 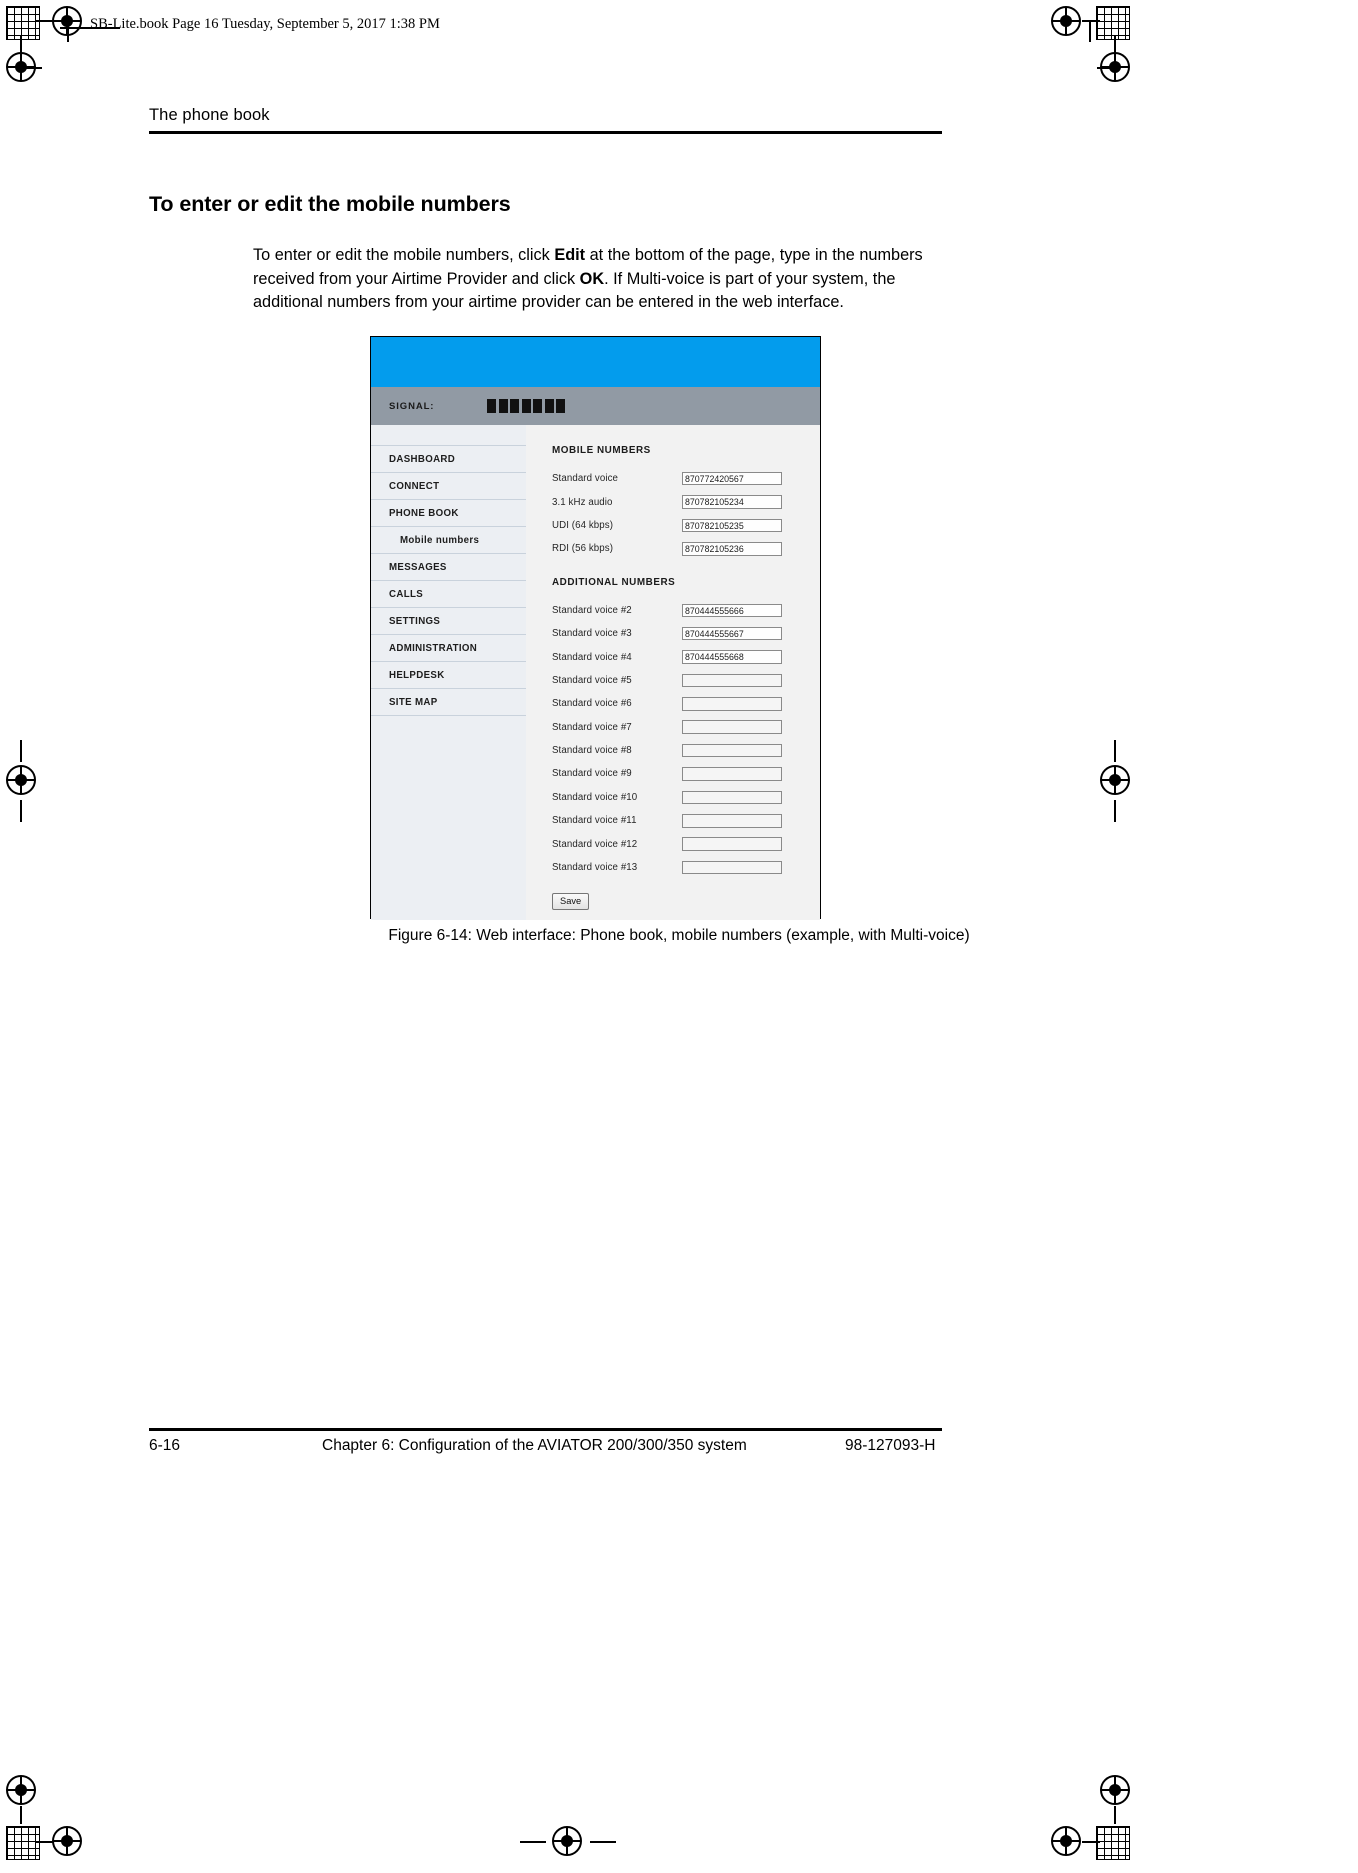 What do you see at coordinates (571, 902) in the screenshot?
I see `save-button: Save` at bounding box center [571, 902].